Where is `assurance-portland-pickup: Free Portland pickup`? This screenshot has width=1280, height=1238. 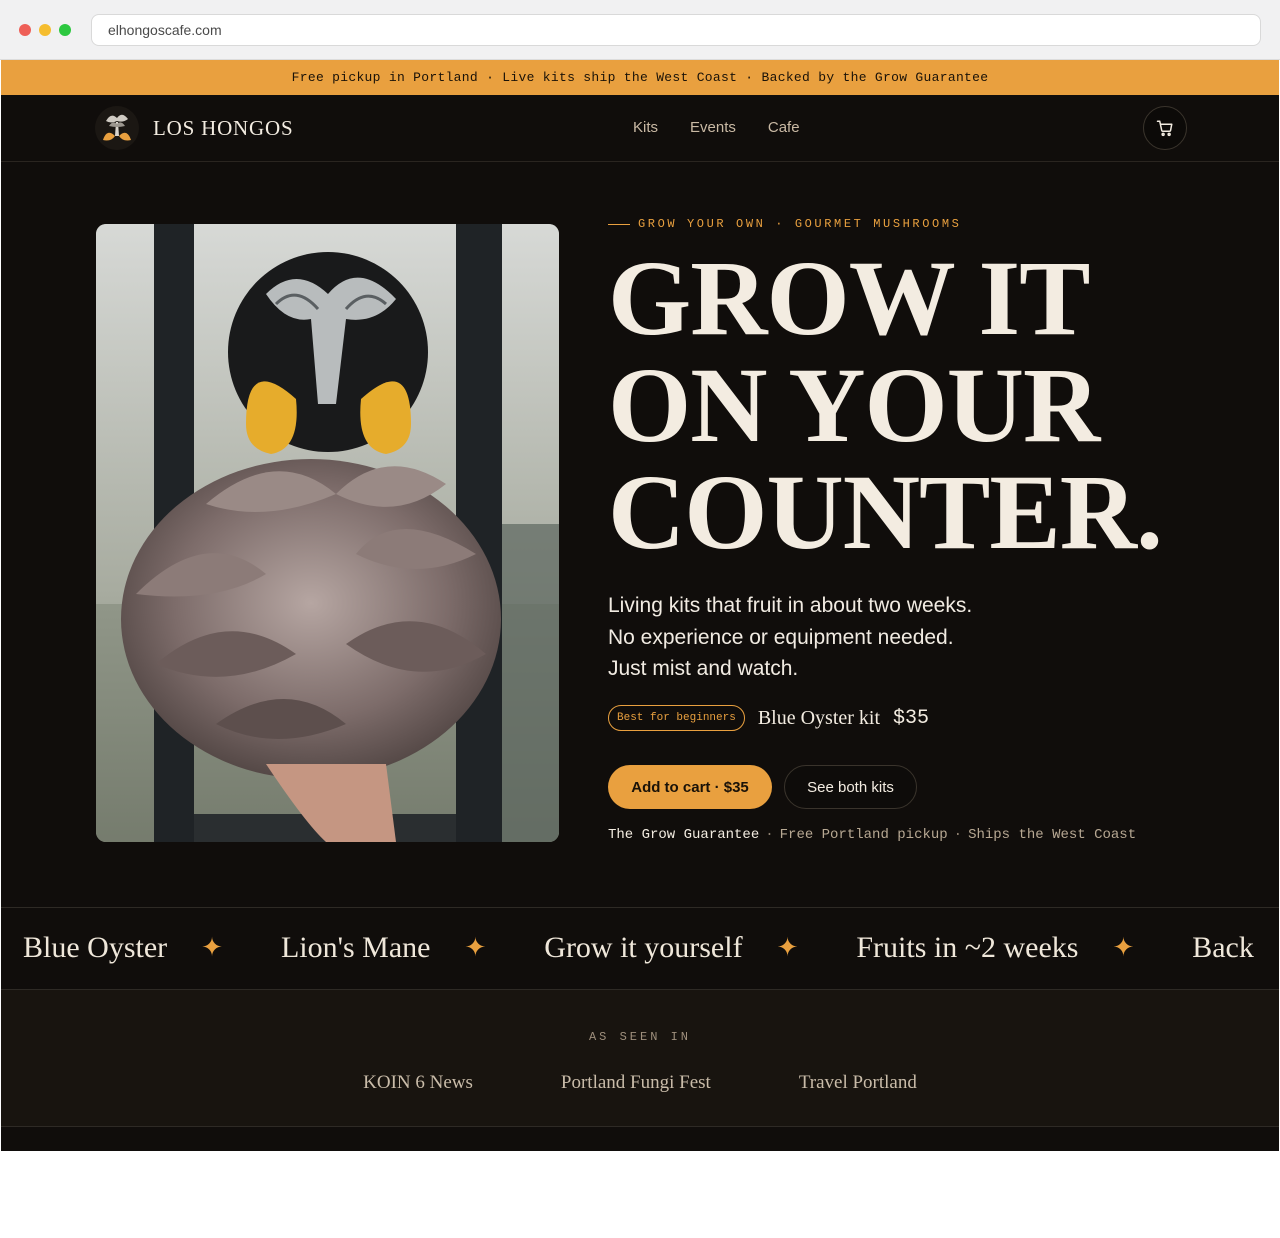
assurance-portland-pickup: Free Portland pickup is located at coordinates (863, 835).